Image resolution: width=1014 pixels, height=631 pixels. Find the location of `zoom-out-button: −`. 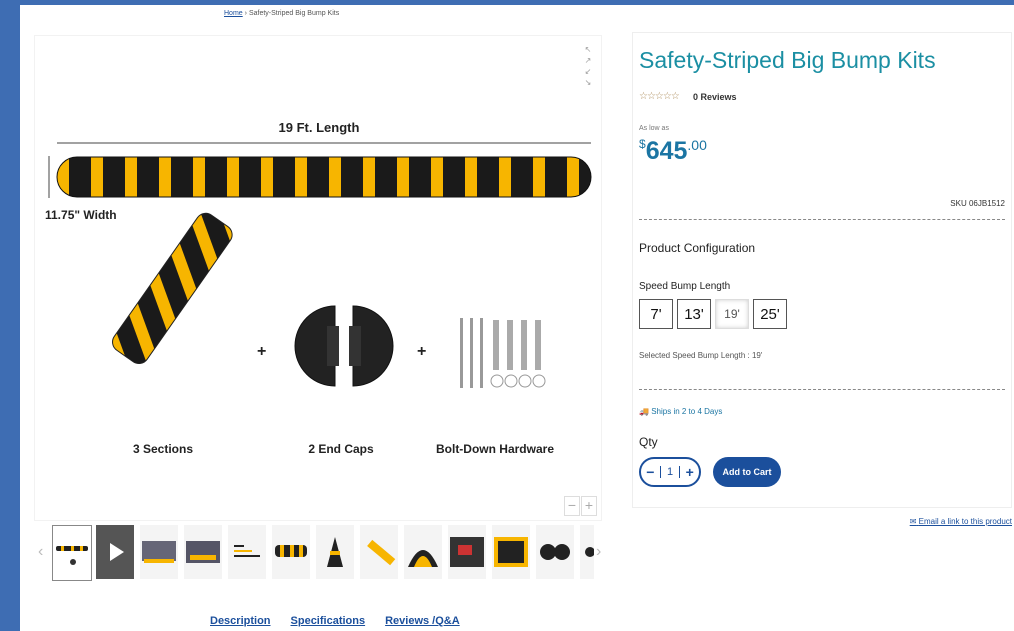

zoom-out-button: − is located at coordinates (572, 506).